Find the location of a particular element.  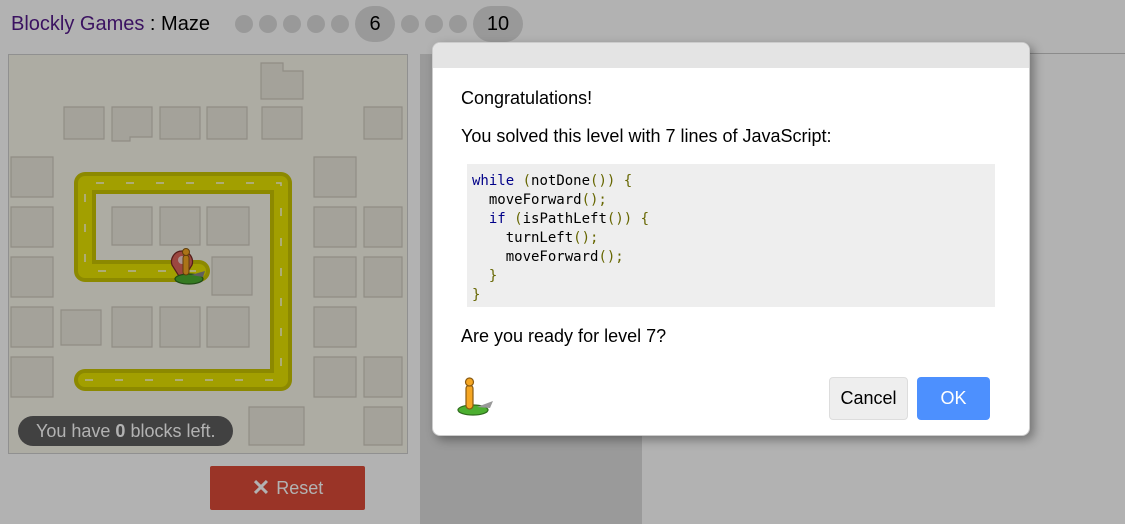

cancel-button: Cancel is located at coordinates (868, 398).